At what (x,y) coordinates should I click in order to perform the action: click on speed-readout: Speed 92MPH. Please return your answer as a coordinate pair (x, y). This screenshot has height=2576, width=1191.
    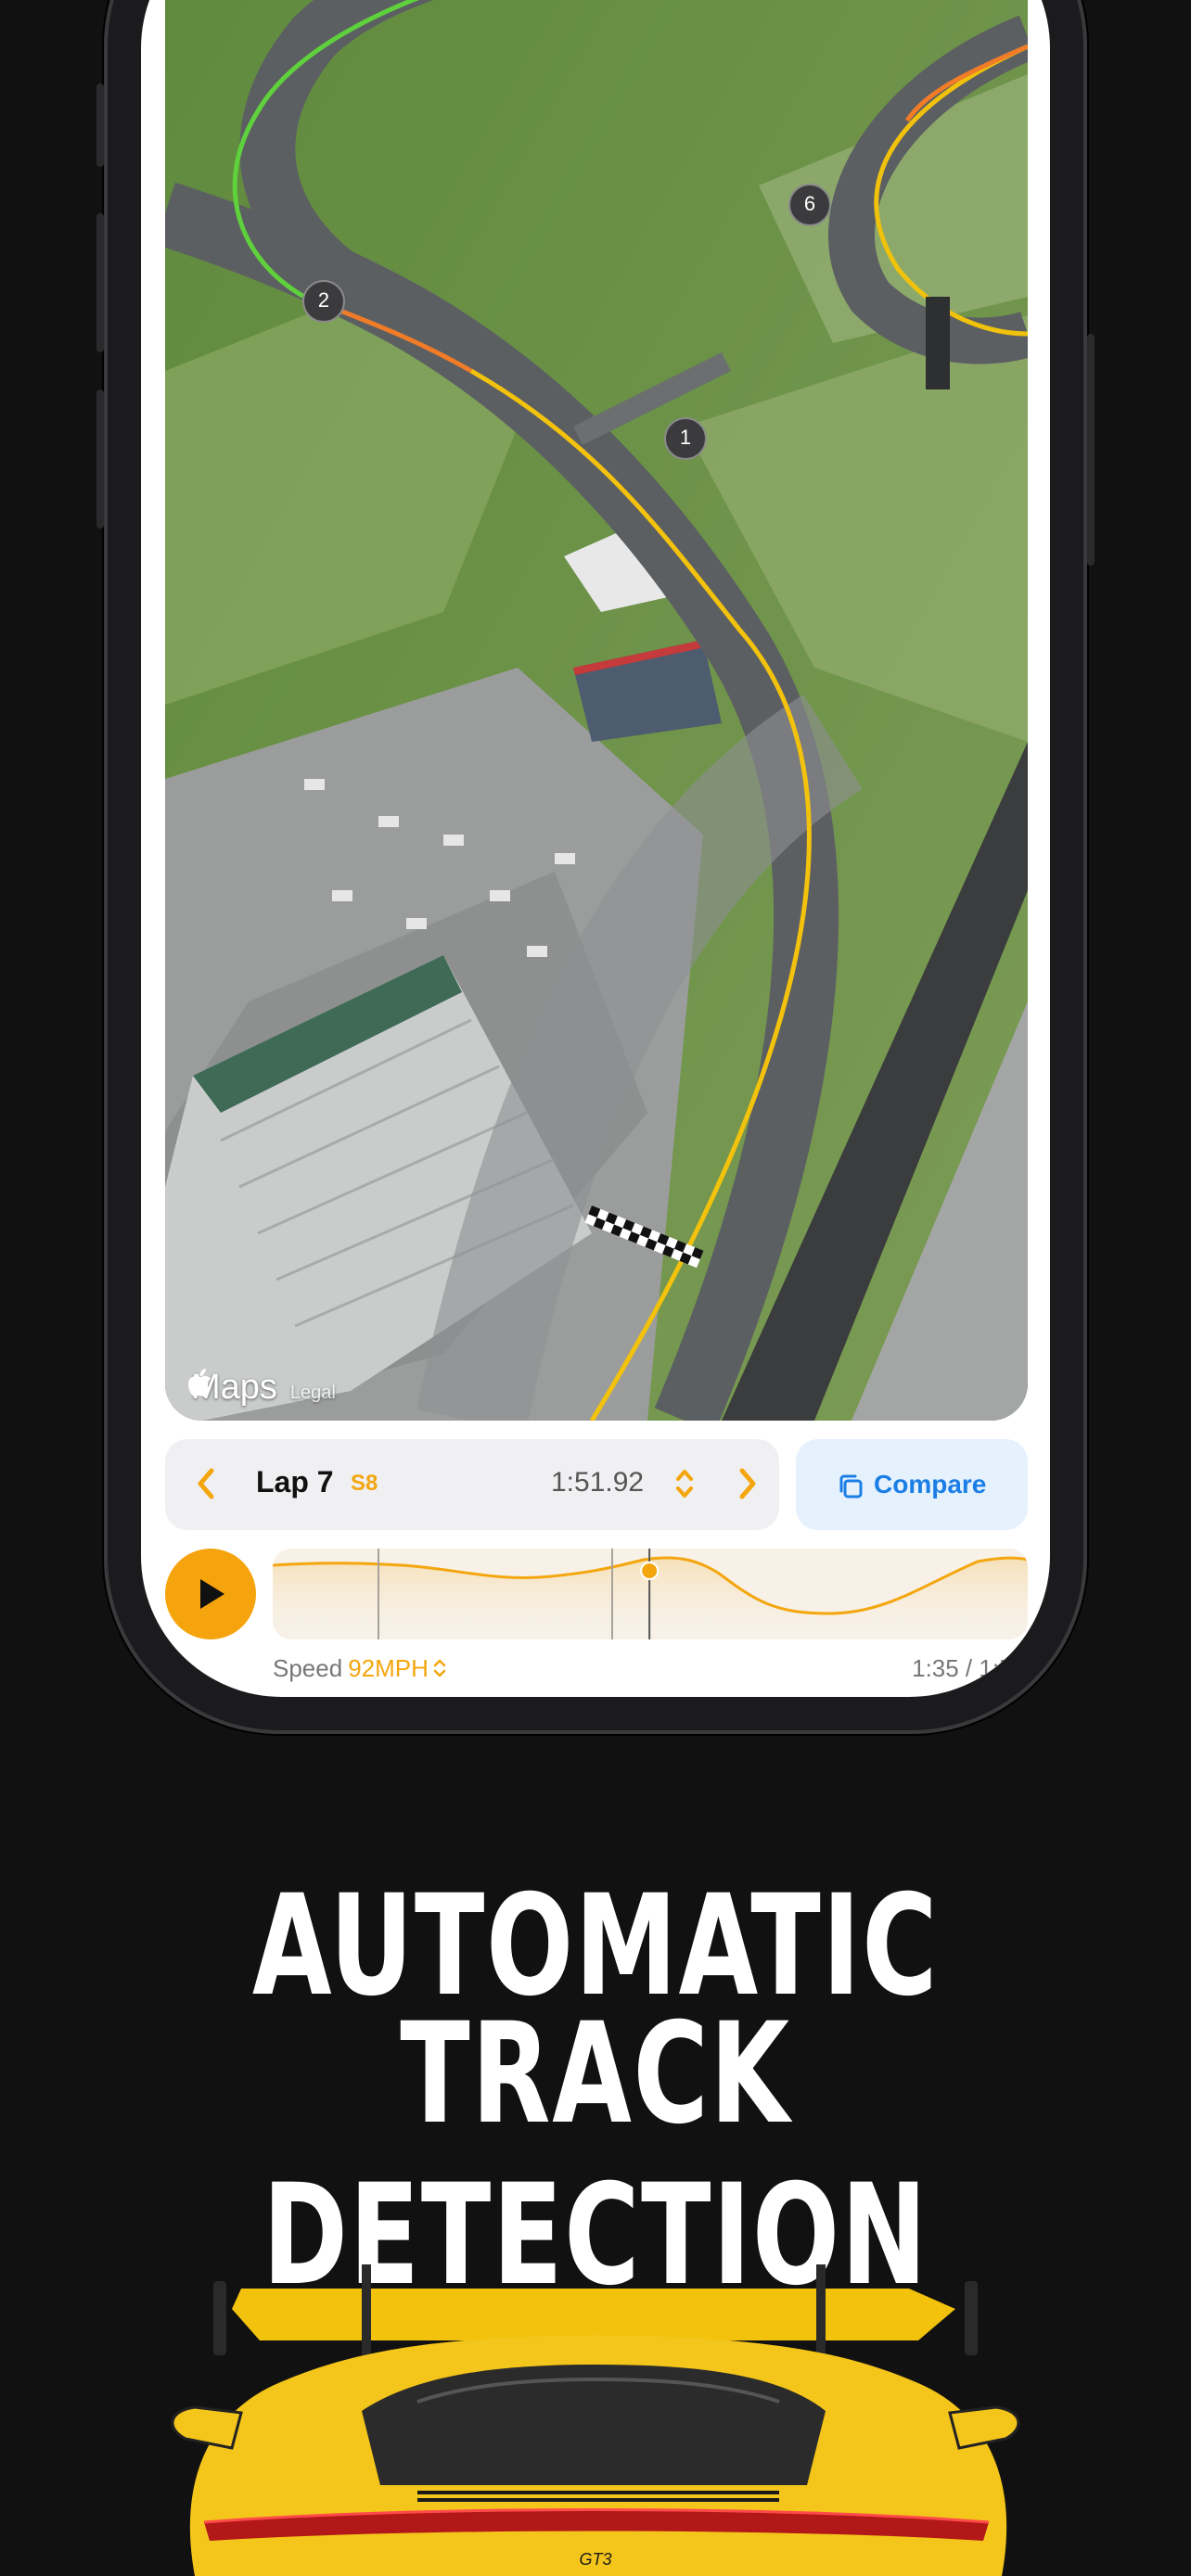
    Looking at the image, I should click on (360, 1668).